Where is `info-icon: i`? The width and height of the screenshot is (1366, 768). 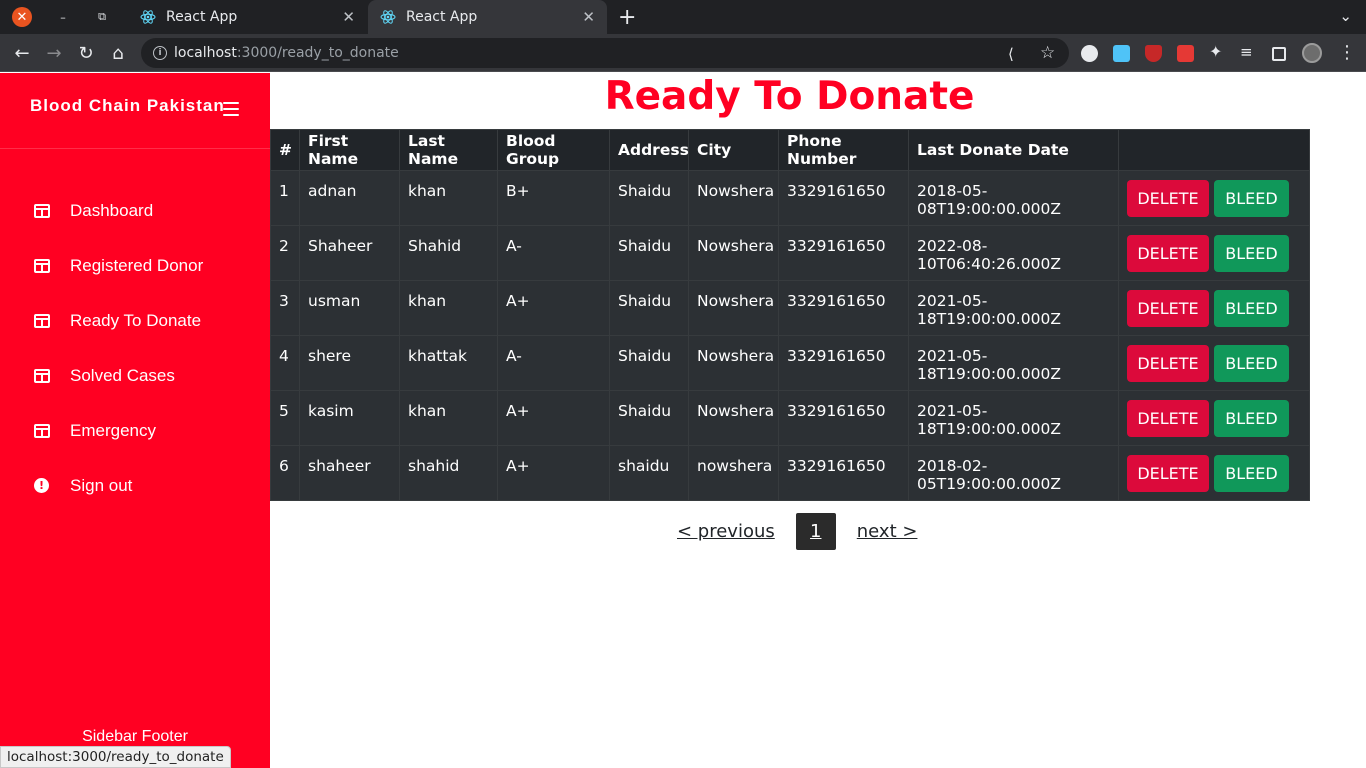 info-icon: i is located at coordinates (160, 53).